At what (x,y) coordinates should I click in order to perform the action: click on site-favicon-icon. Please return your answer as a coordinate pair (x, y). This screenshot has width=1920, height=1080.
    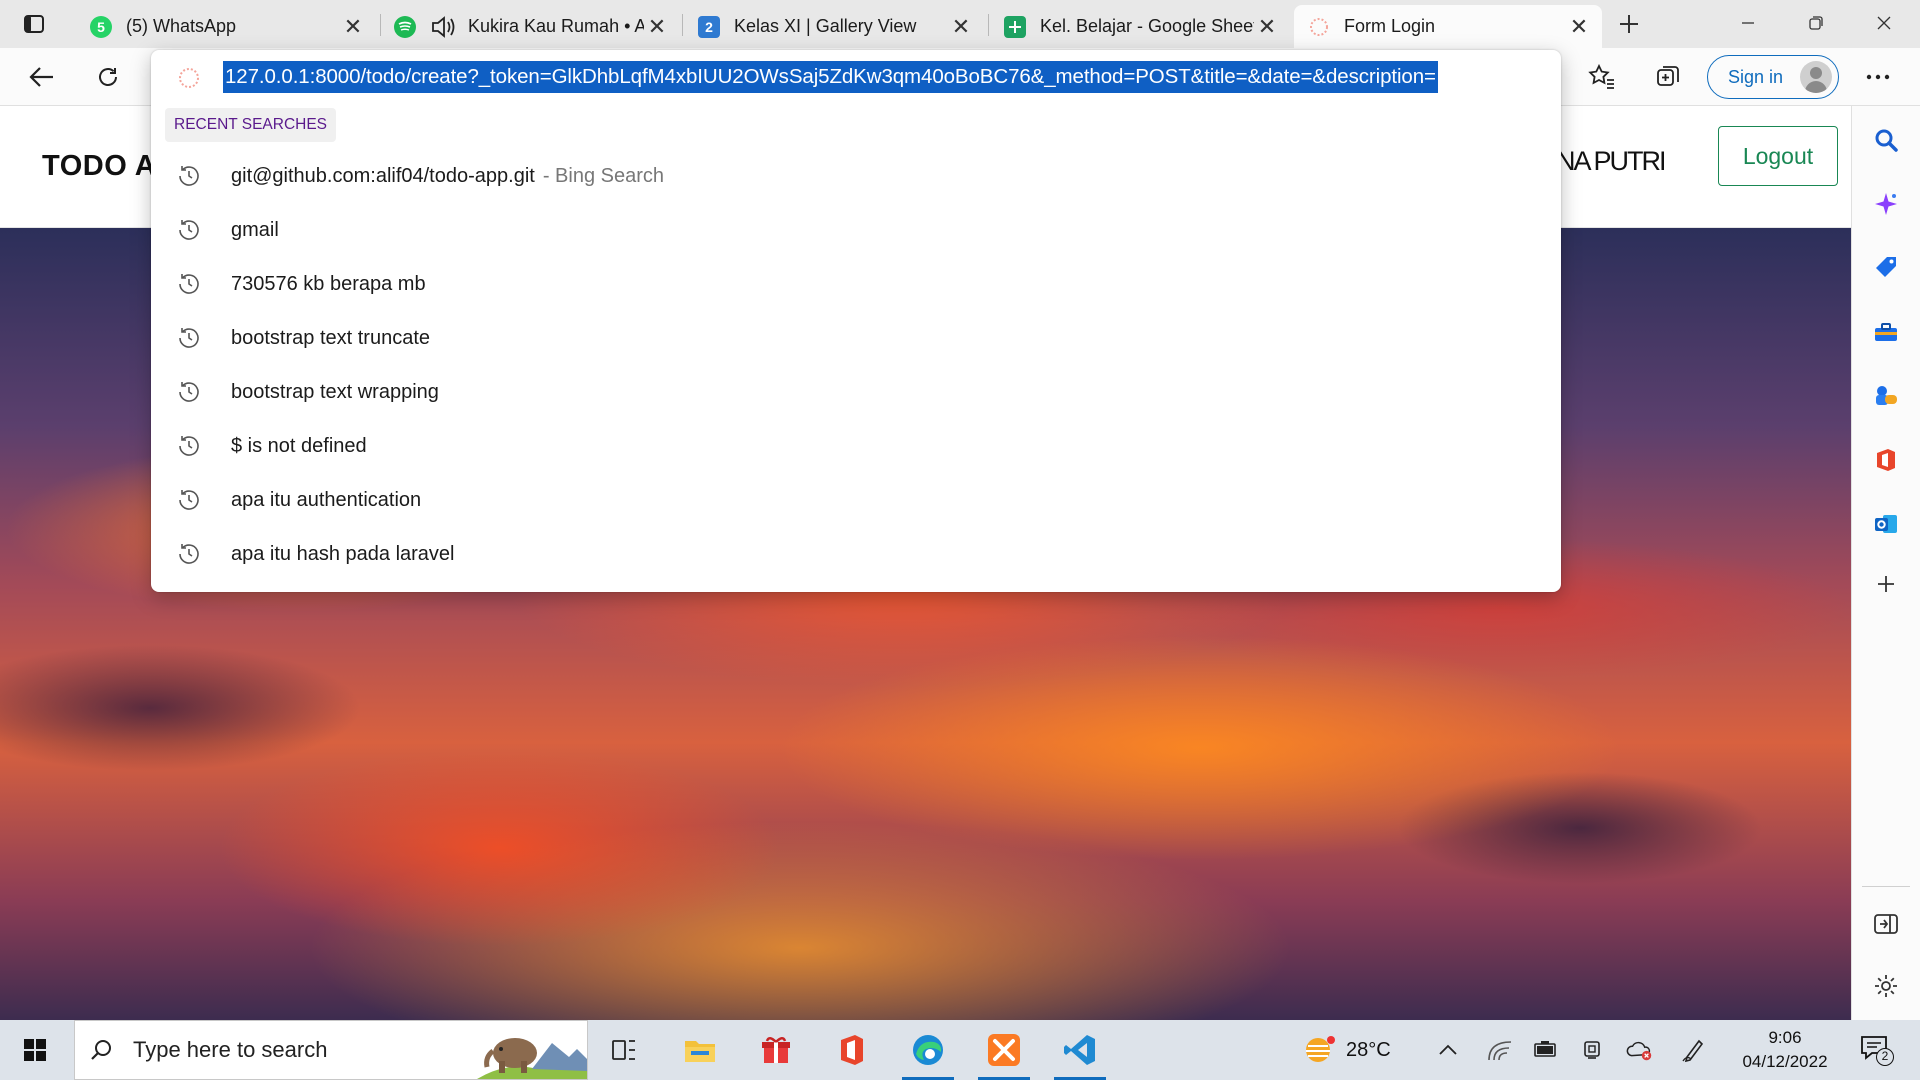
    Looking at the image, I should click on (189, 78).